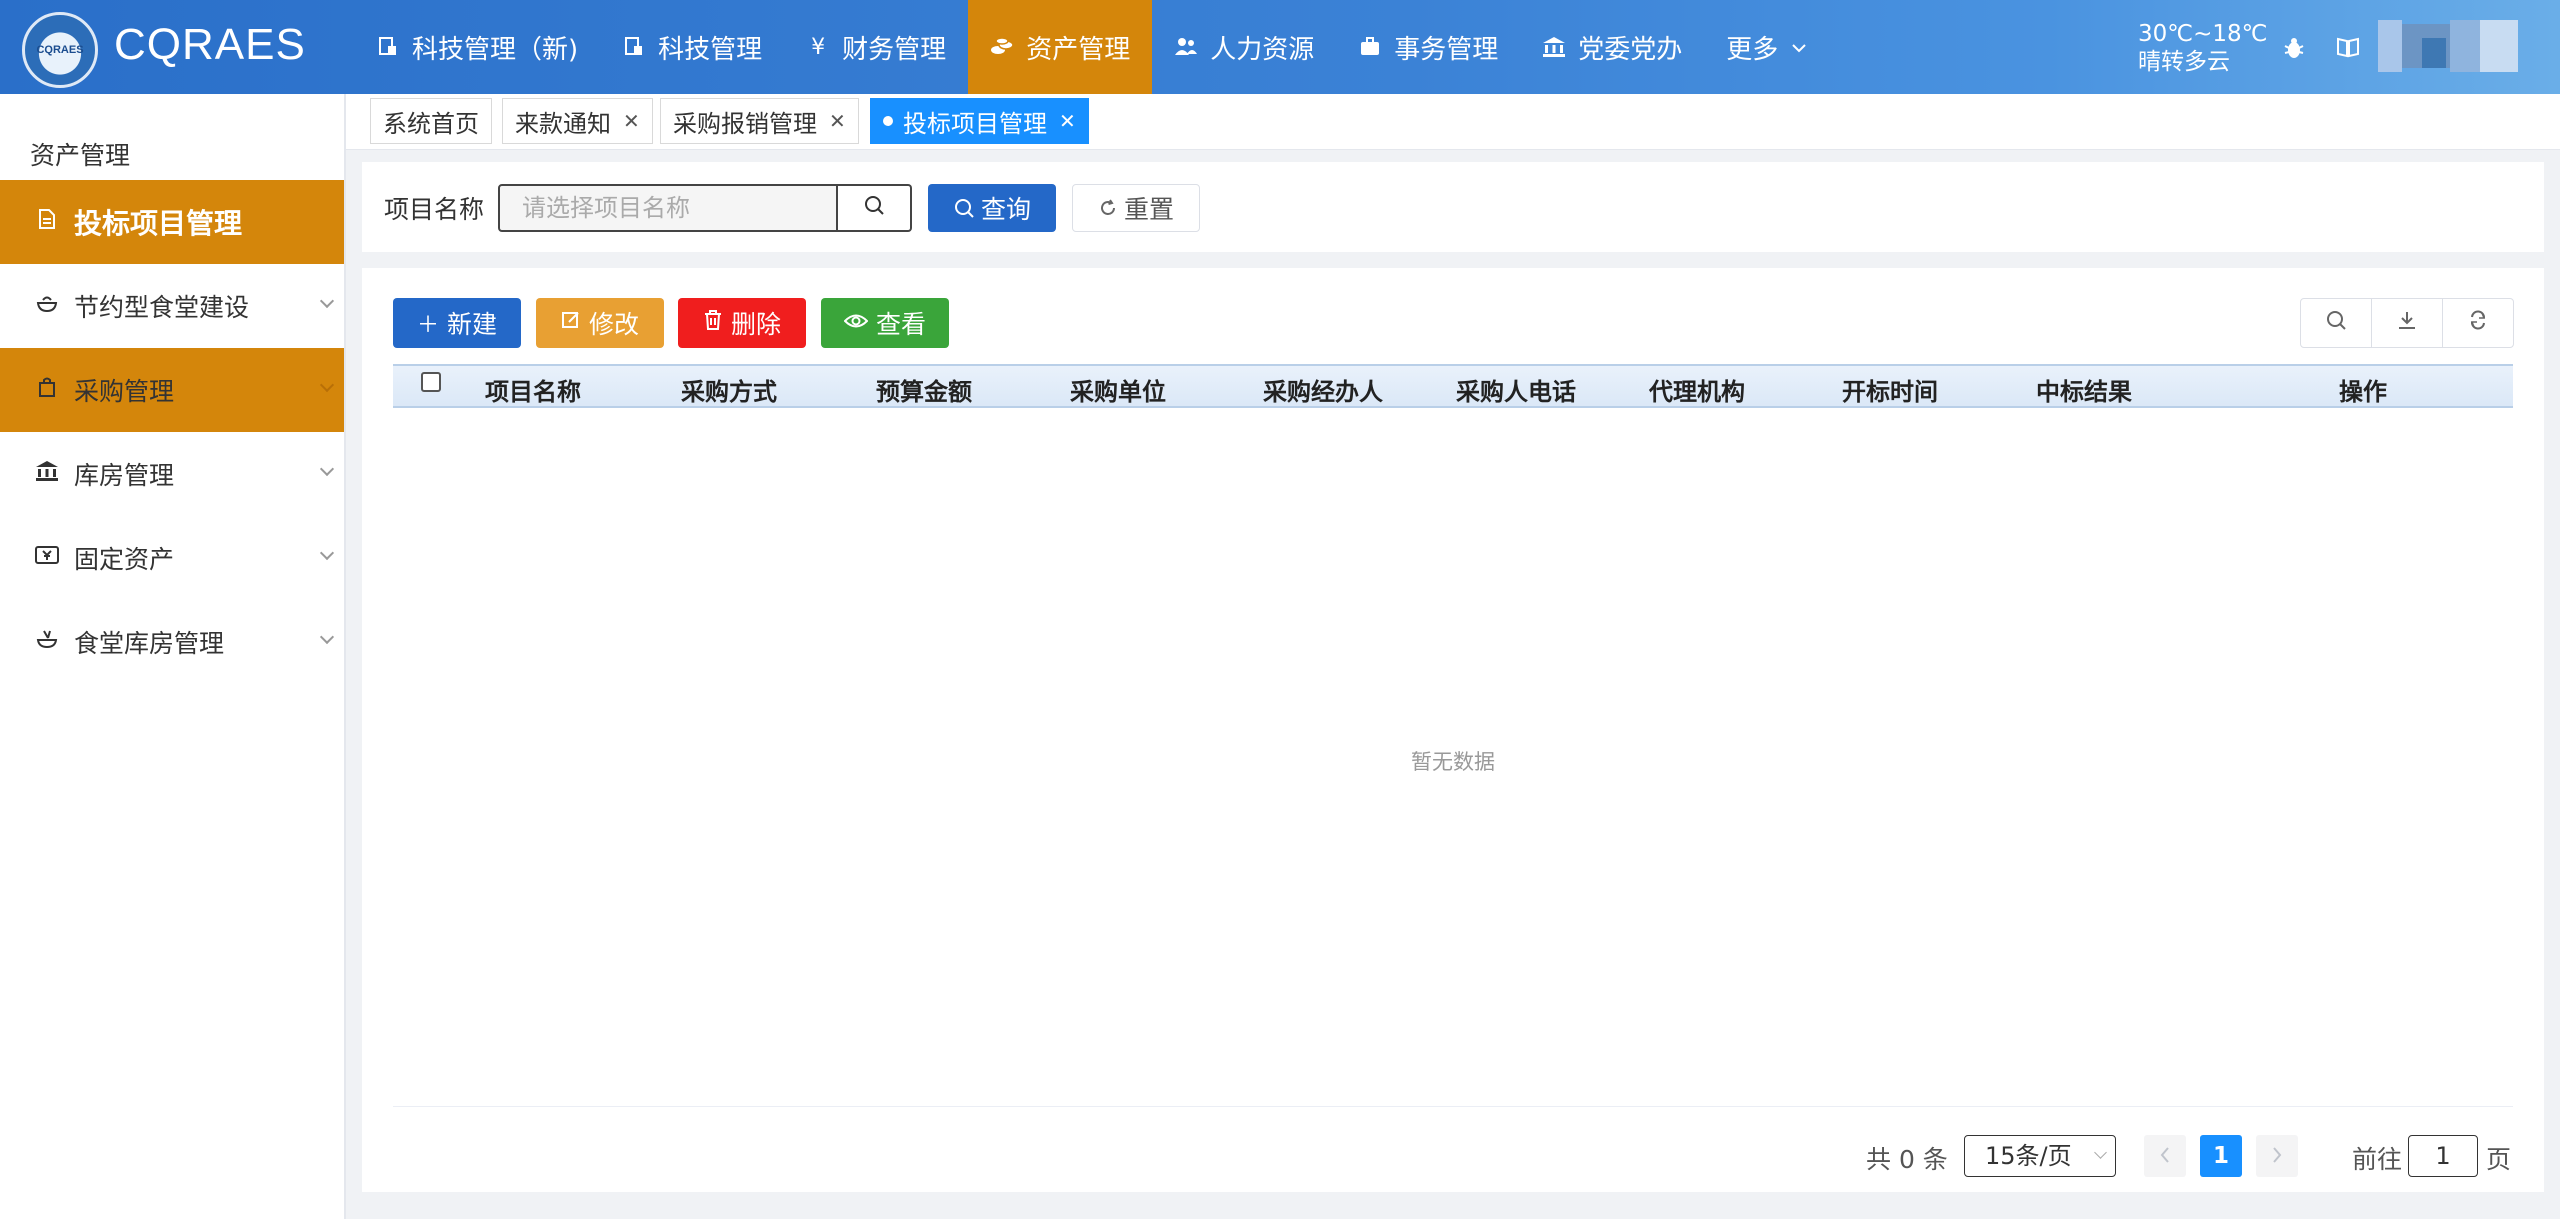  What do you see at coordinates (427, 325) in the screenshot?
I see `plus-icon: ＋` at bounding box center [427, 325].